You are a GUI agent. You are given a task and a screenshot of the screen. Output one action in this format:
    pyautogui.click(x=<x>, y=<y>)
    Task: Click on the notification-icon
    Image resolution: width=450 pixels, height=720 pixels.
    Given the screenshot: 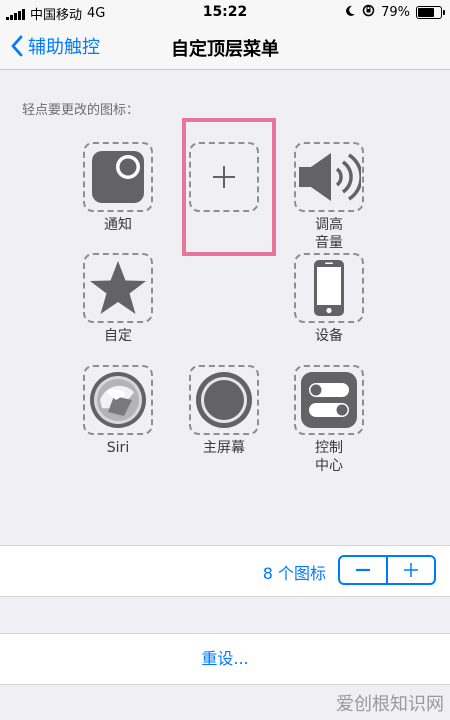 What is the action you would take?
    pyautogui.click(x=118, y=177)
    